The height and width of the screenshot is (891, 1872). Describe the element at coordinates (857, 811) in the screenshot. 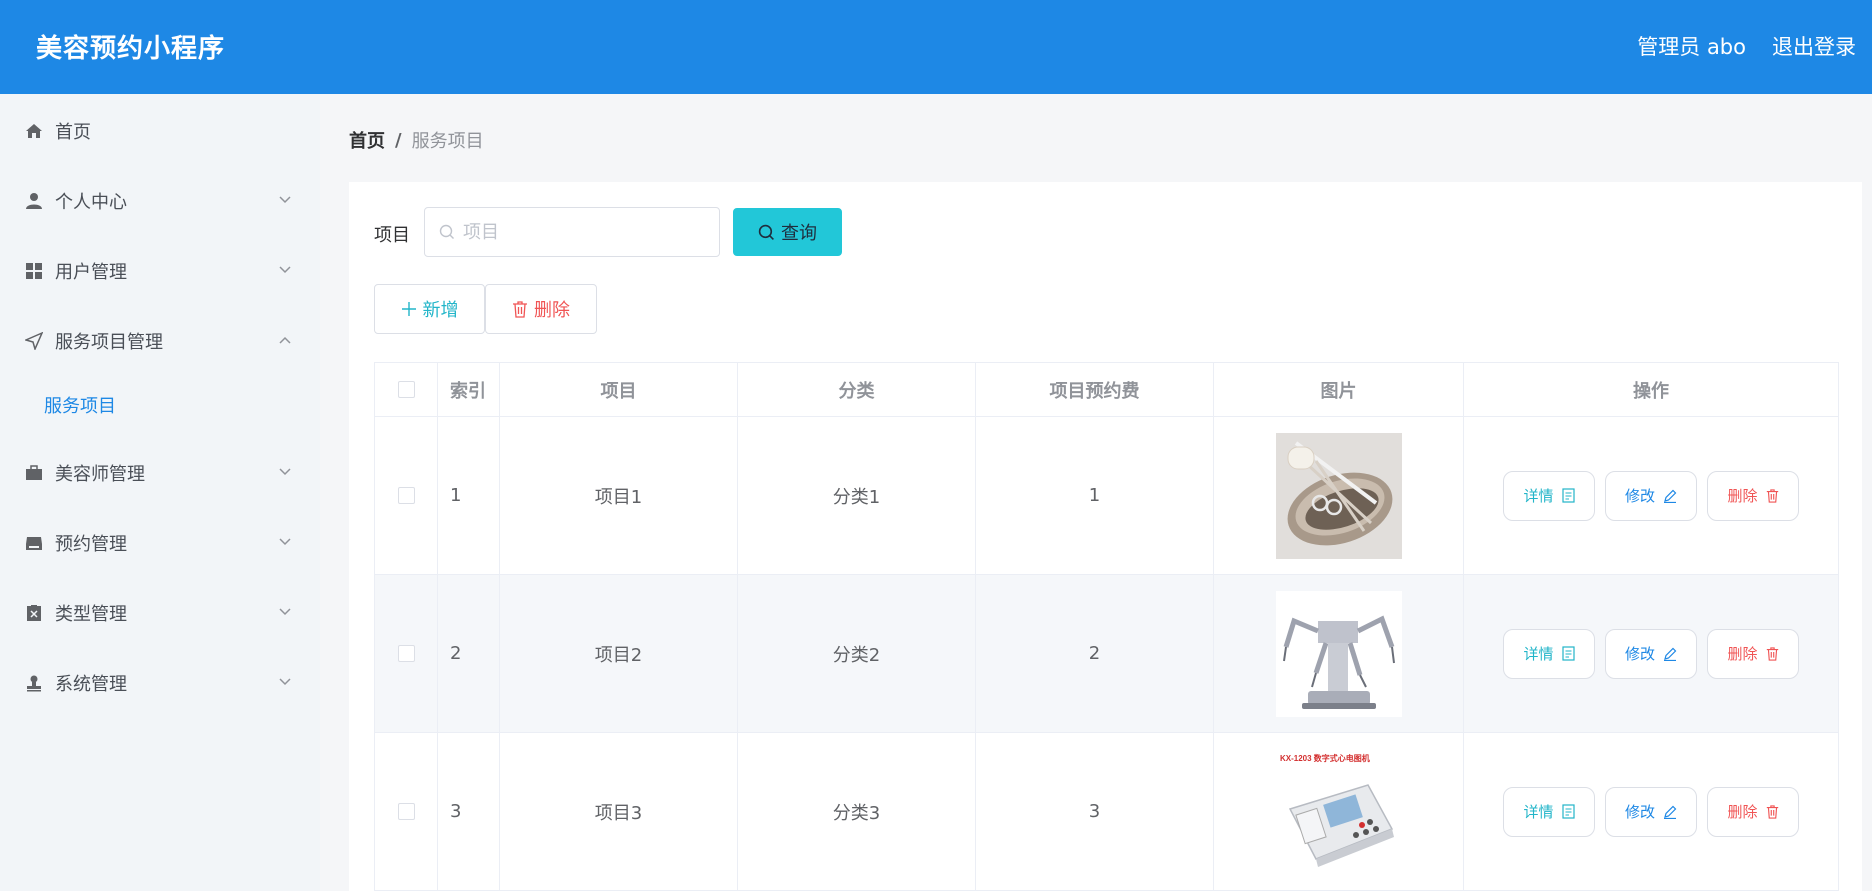

I see `cell-category: 分类3` at that location.